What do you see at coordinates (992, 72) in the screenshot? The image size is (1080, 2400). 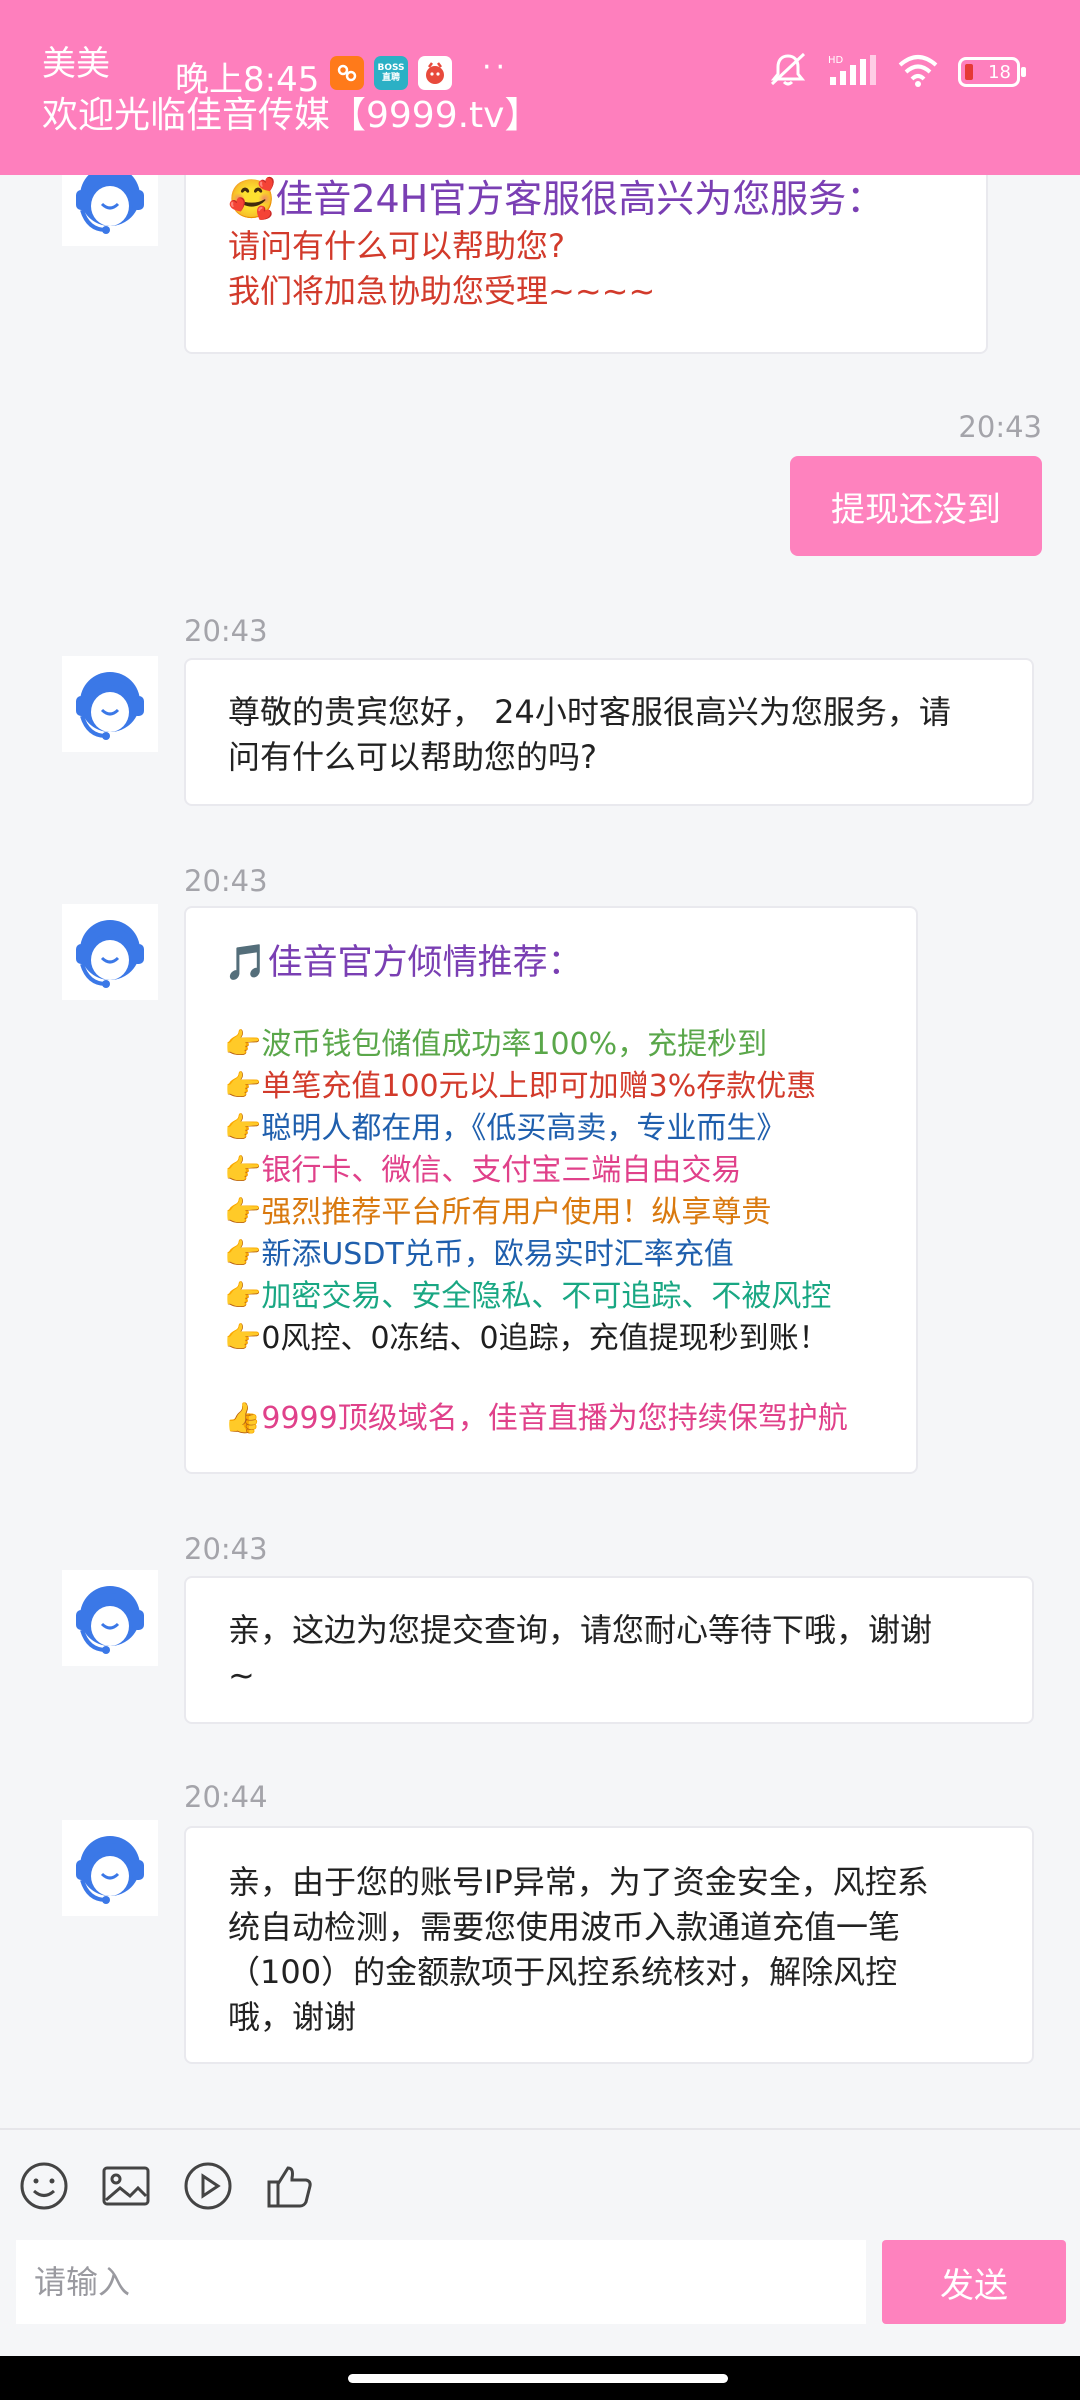 I see `battery-icon: 18` at bounding box center [992, 72].